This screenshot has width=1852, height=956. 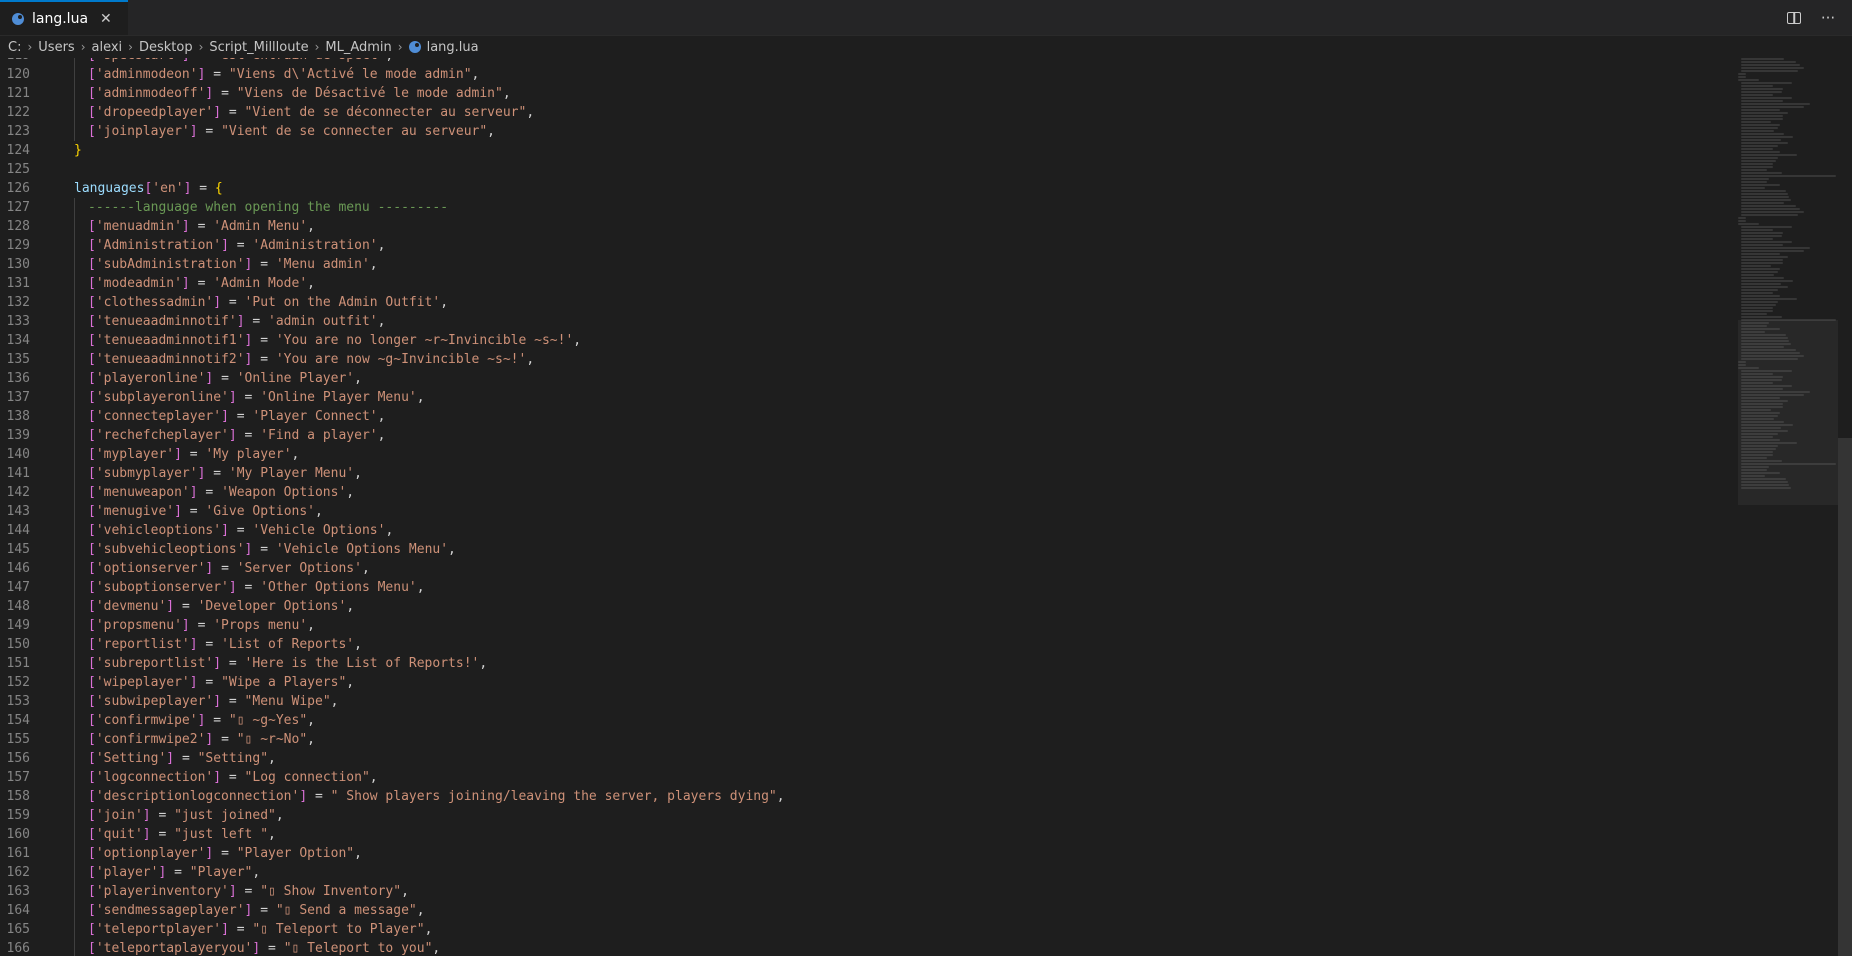 I want to click on code-line: 153 ['subwipeplayer'] = "Menu Wipe",, so click(x=871, y=701).